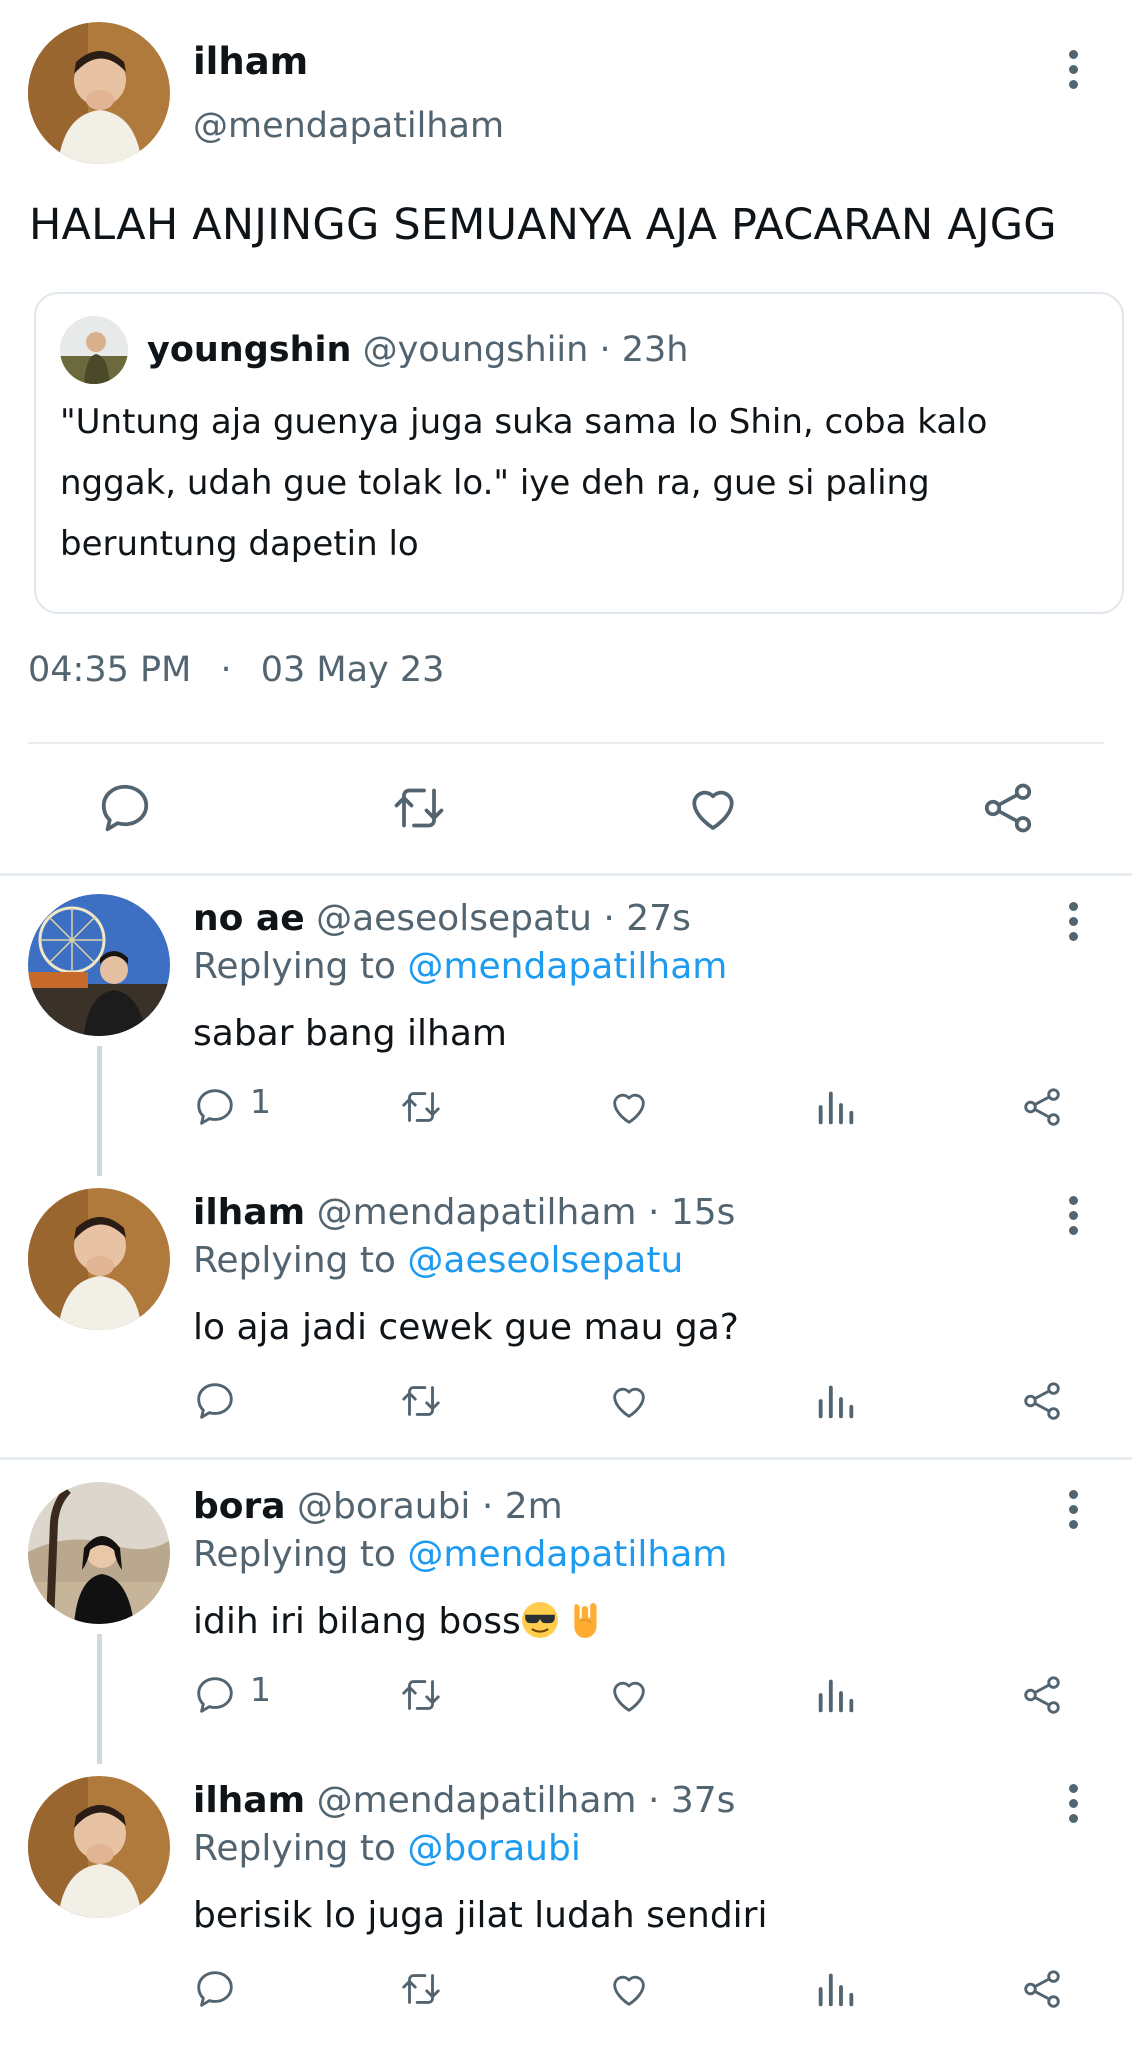  I want to click on tweet-text: HALAH ANJINGG SEMUANYA AJA PACARAN AJGG, so click(543, 225).